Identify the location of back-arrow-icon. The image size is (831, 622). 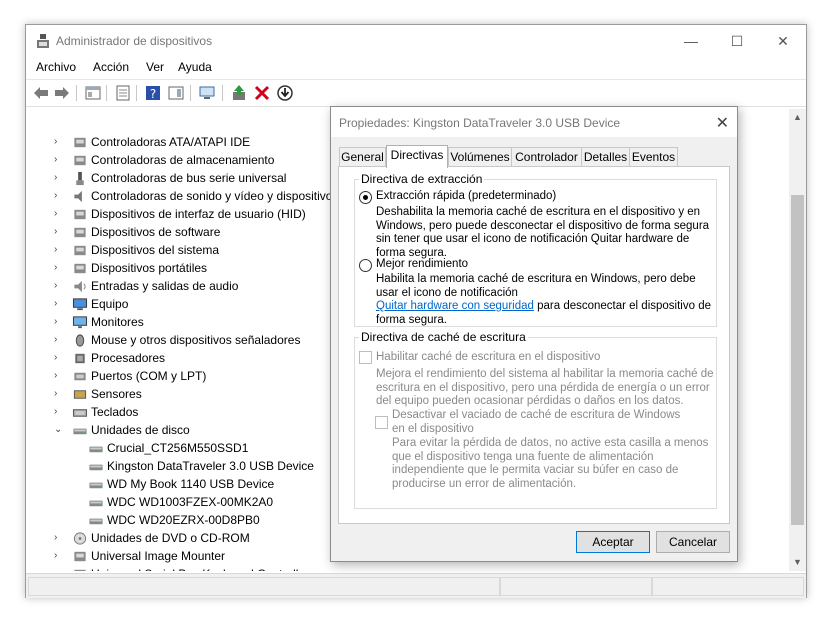
(41, 93).